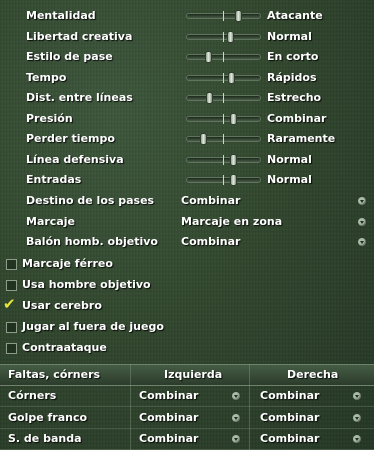 The width and height of the screenshot is (374, 450). I want to click on slider-label: Presión, so click(49, 118).